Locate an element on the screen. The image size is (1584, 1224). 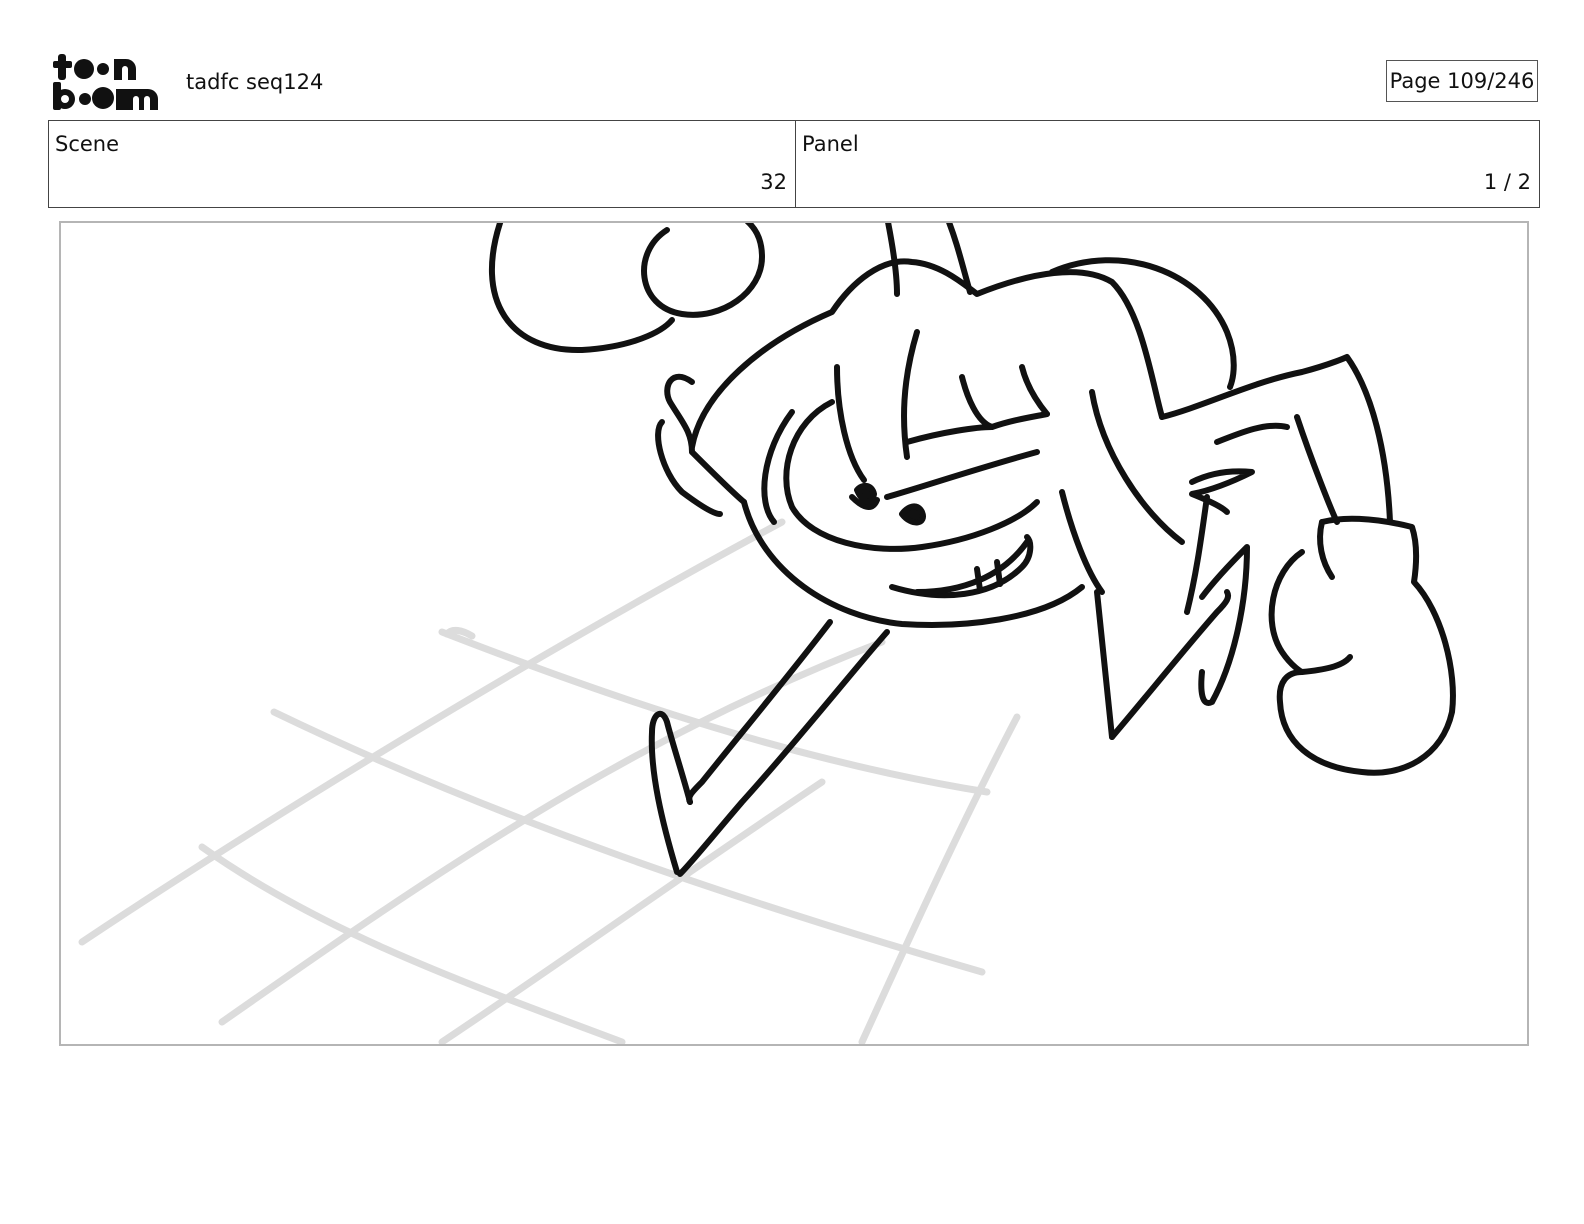
scene-panel-info-bar: Scene 32 Panel 1 / 2 is located at coordinates (794, 164).